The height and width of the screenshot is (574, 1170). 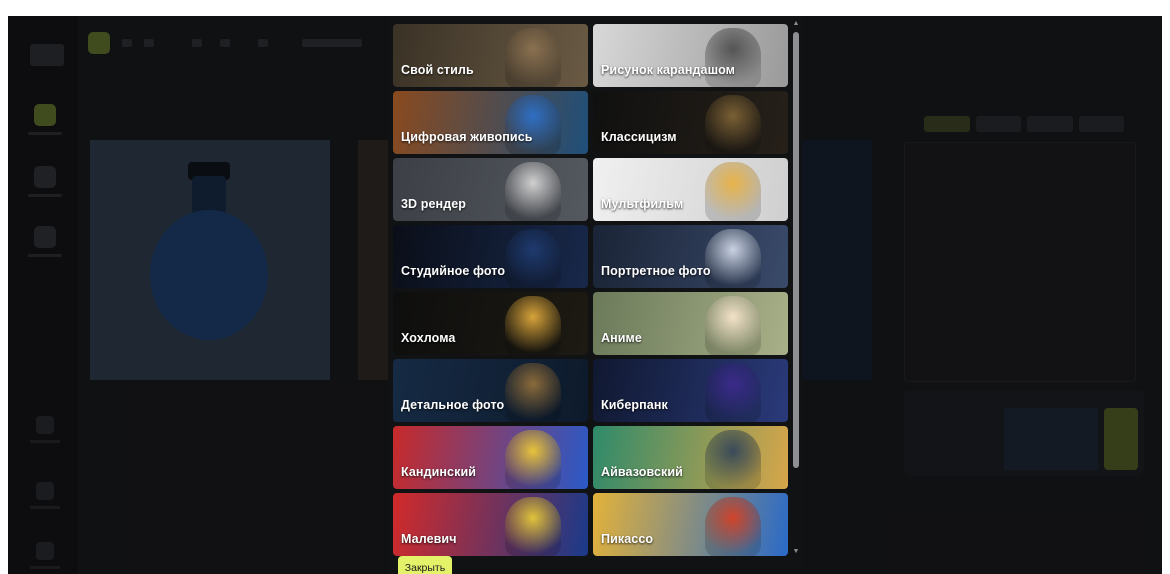 What do you see at coordinates (668, 70) in the screenshot?
I see `style-card-label: Рисунок карандашом` at bounding box center [668, 70].